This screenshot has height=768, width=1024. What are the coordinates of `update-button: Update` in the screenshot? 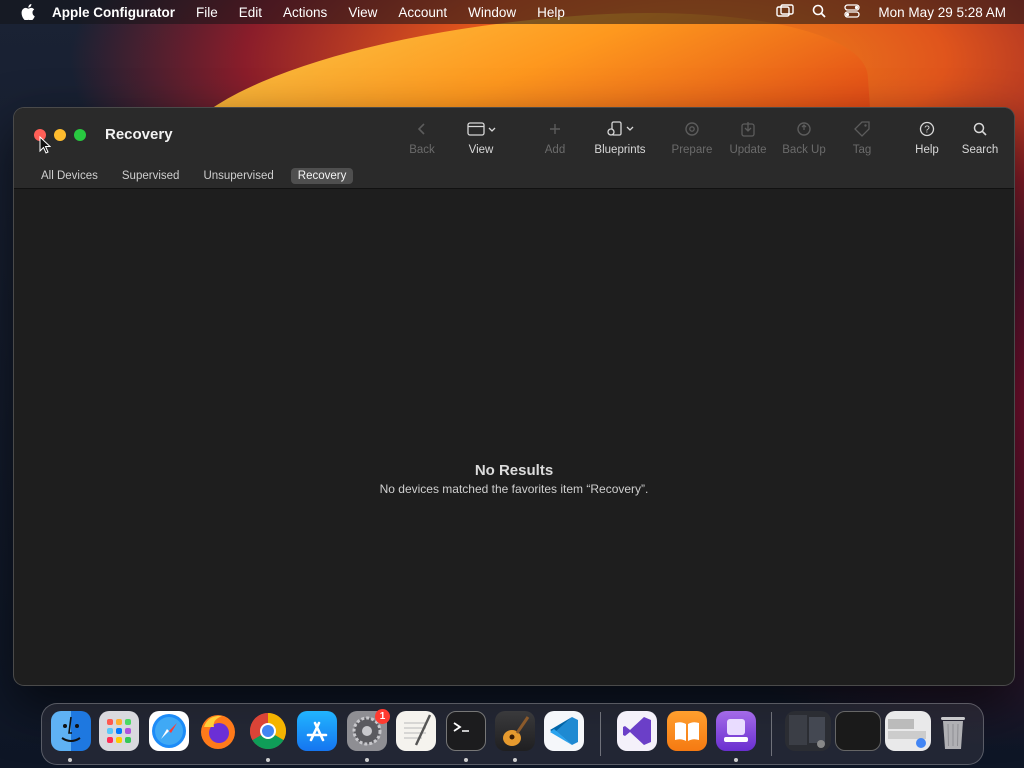 It's located at (748, 138).